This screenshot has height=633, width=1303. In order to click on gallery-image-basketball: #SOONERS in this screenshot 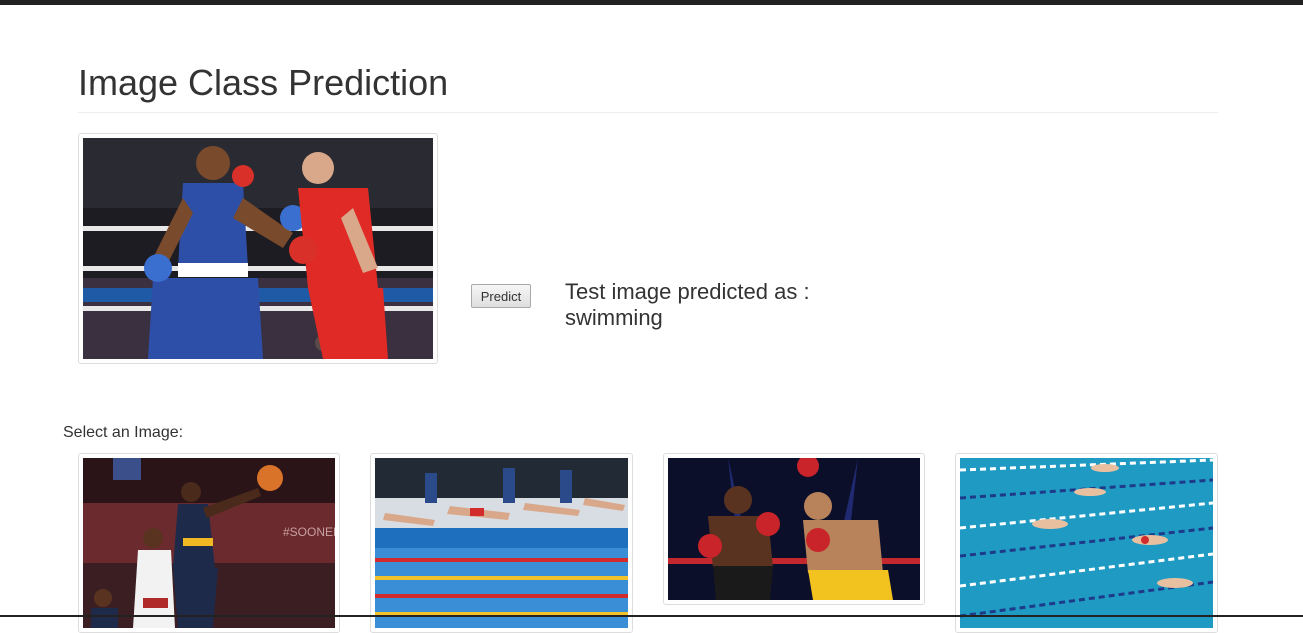, I will do `click(209, 543)`.